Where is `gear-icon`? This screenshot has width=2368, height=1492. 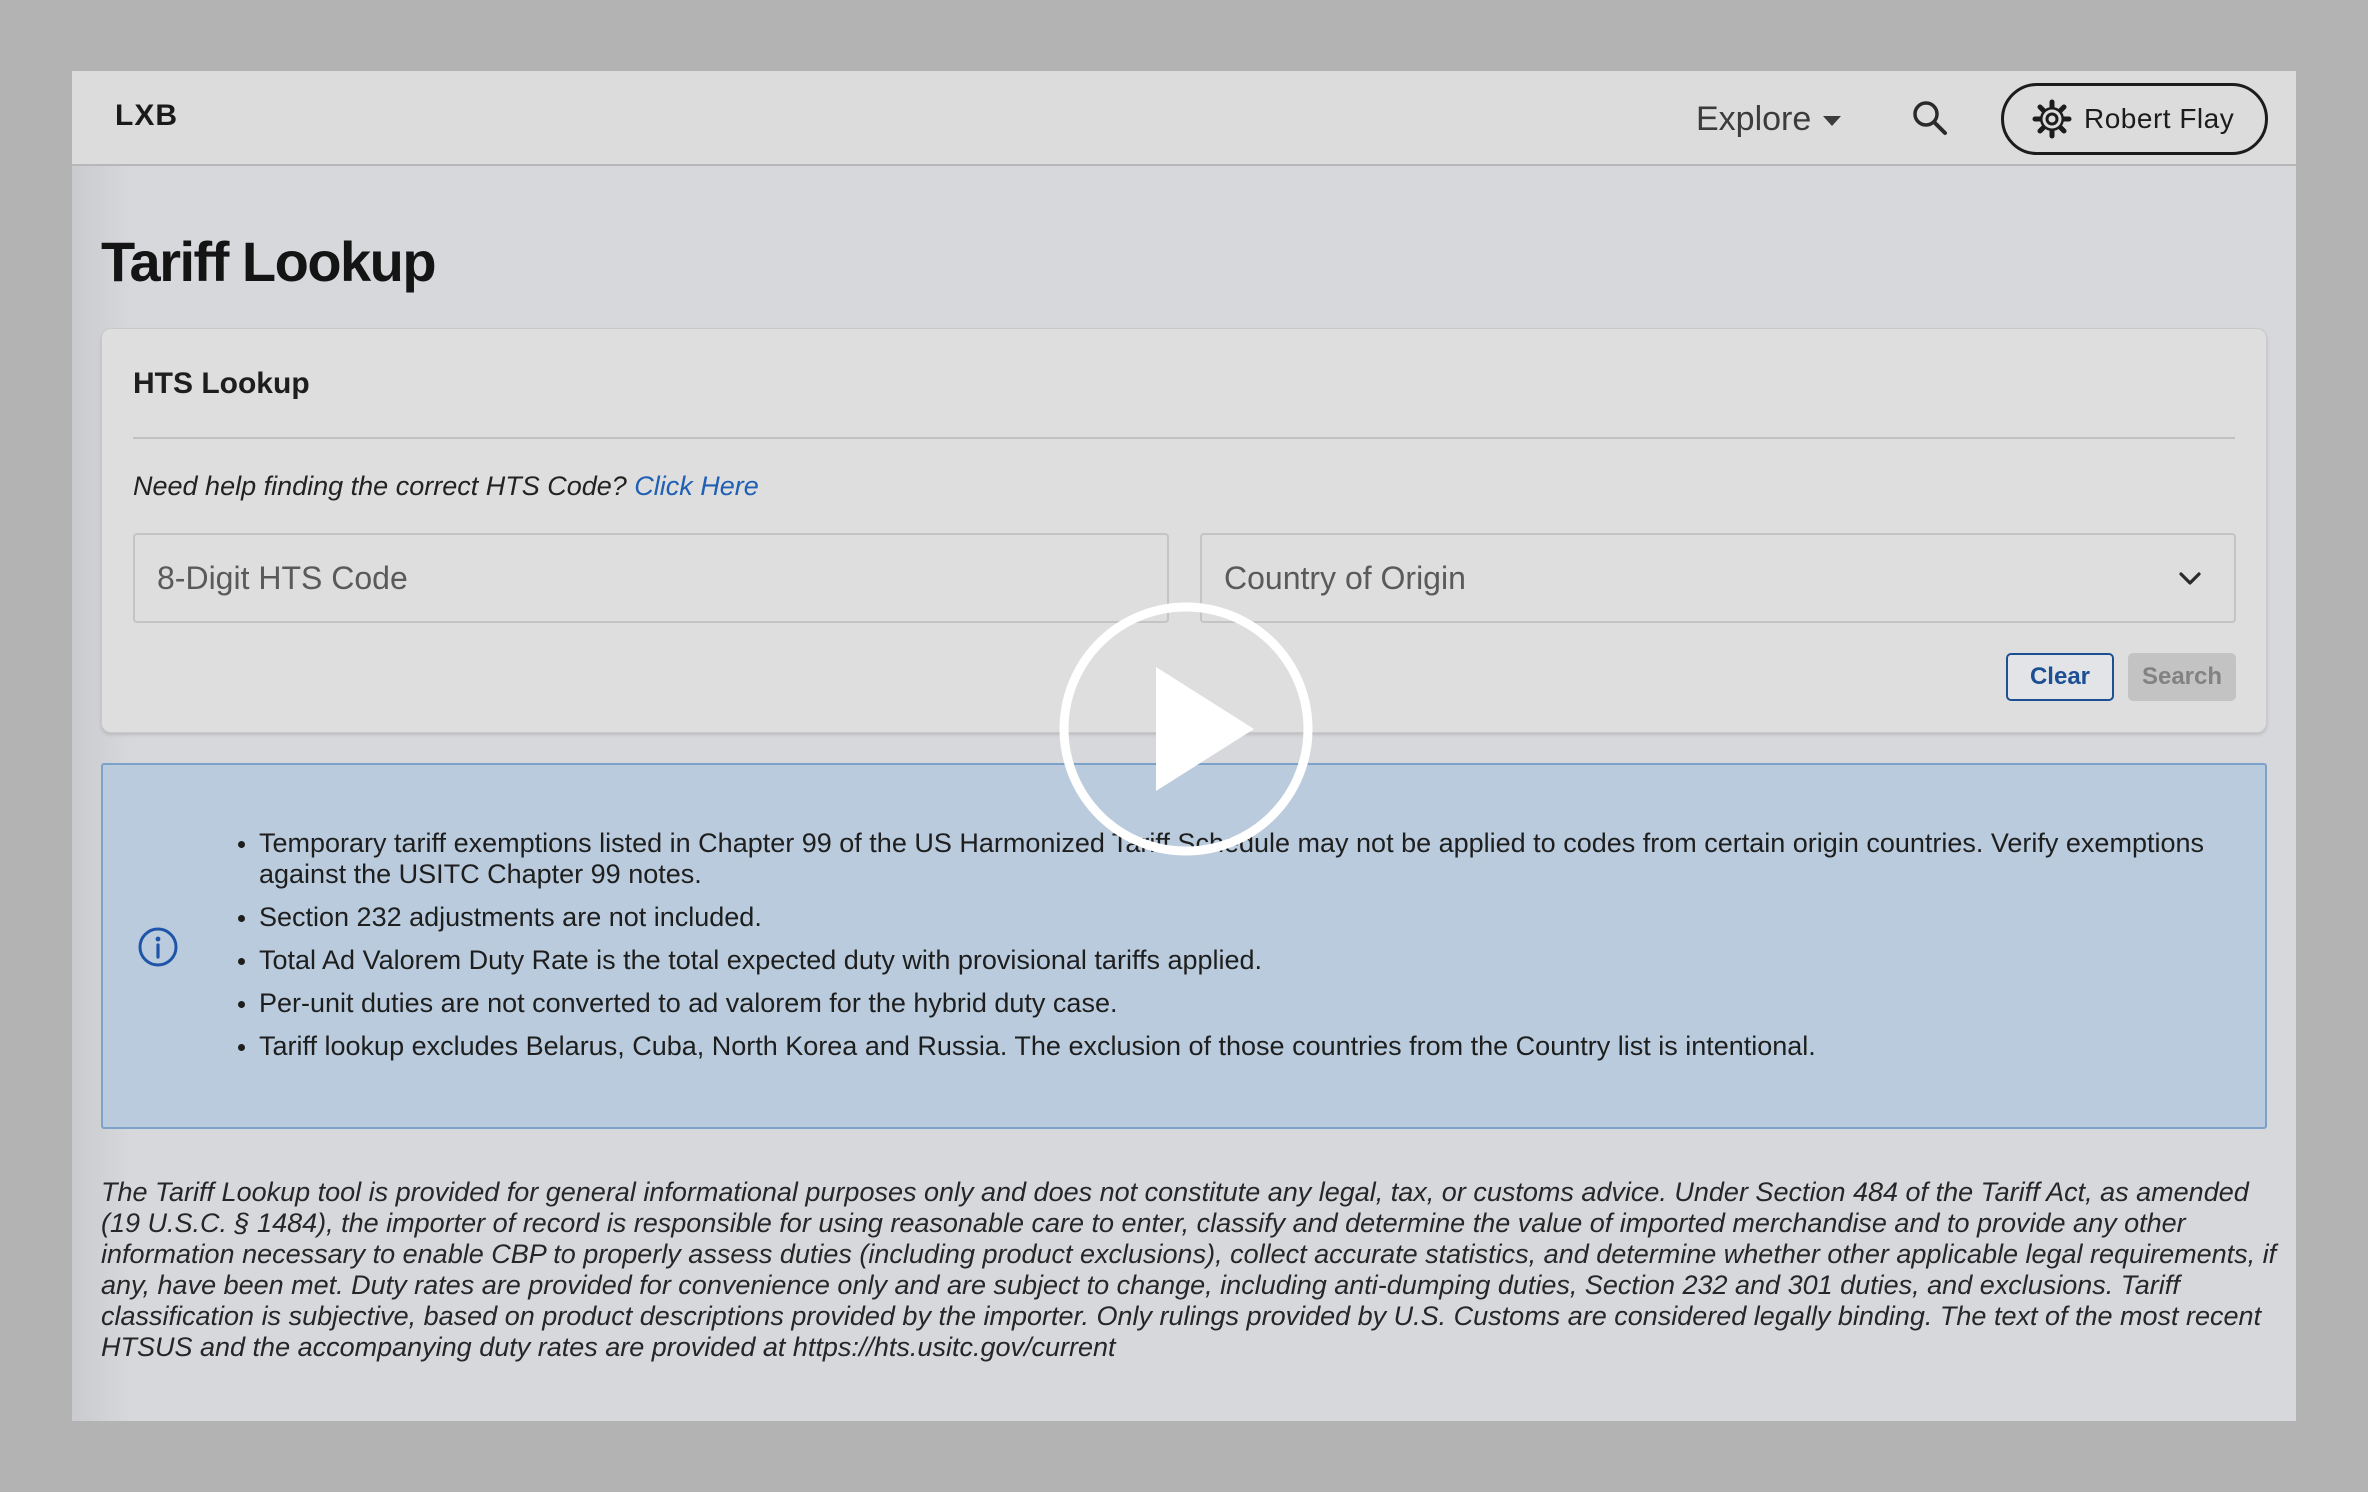 gear-icon is located at coordinates (2052, 119).